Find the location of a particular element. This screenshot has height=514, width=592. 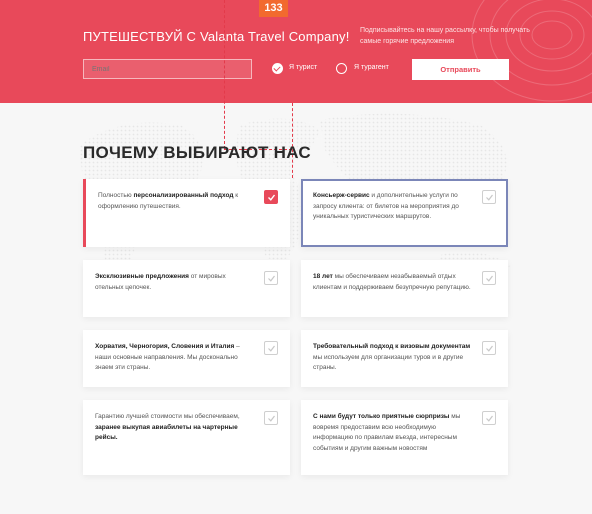

radio-agent is located at coordinates (341, 68).